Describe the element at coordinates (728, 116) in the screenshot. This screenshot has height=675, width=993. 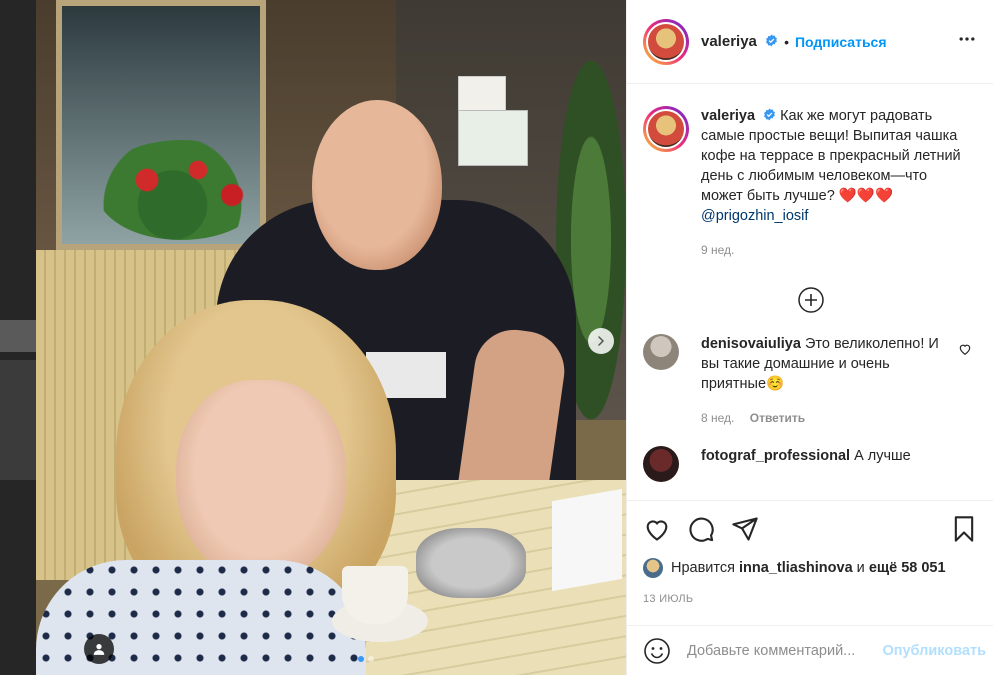
I see `caption-username: valeriya` at that location.